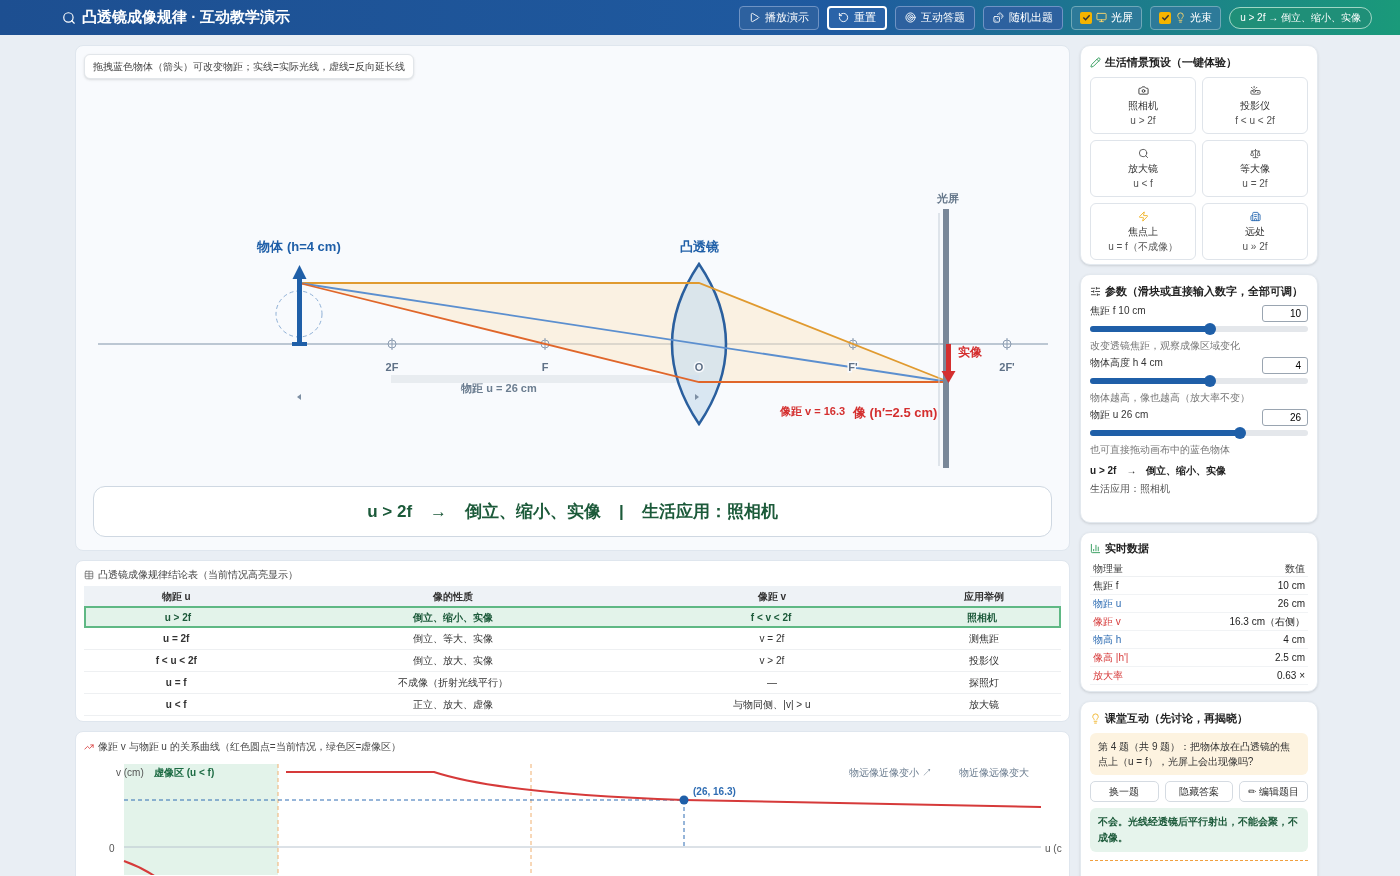 This screenshot has width=1400, height=876. I want to click on zone-label: 虚像区 (u < f), so click(184, 772).